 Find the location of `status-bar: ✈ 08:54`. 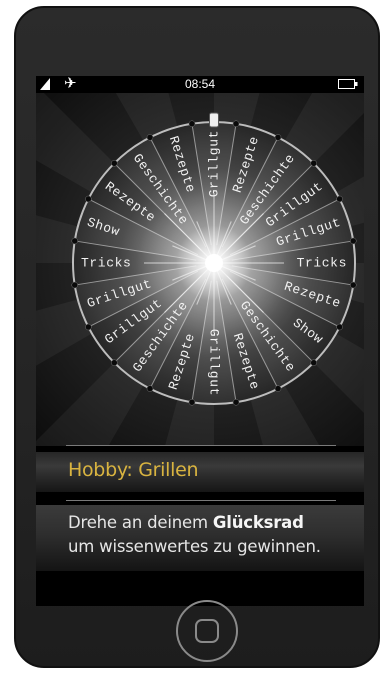

status-bar: ✈ 08:54 is located at coordinates (200, 84).